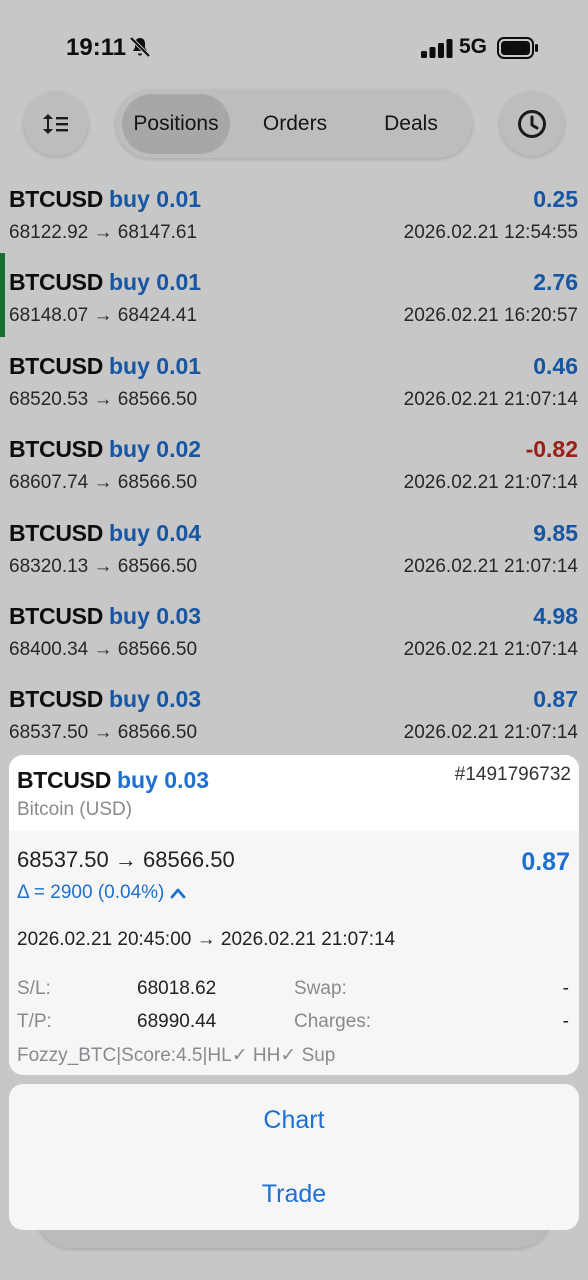 The width and height of the screenshot is (588, 1280). What do you see at coordinates (294, 1157) in the screenshot?
I see `action-sheet: Chart Trade` at bounding box center [294, 1157].